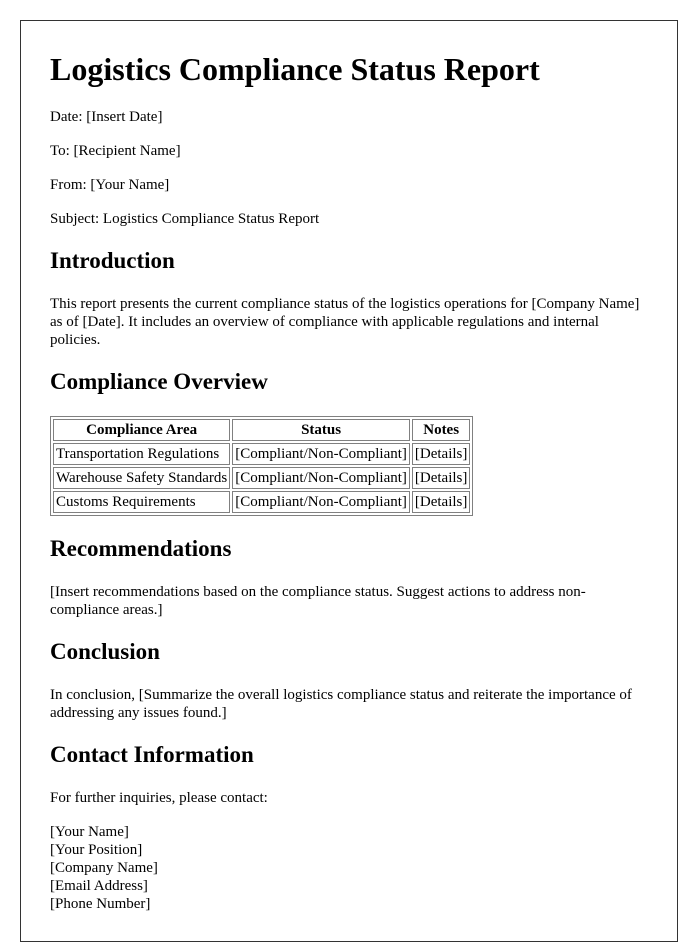  Describe the element at coordinates (100, 904) in the screenshot. I see `contact-phone: [Phone Number]` at that location.